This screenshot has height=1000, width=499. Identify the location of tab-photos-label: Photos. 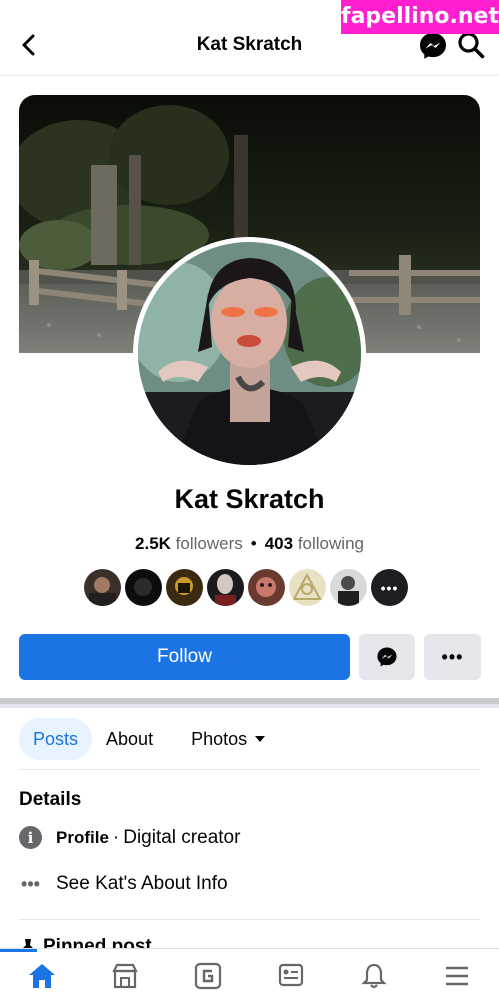
(219, 739).